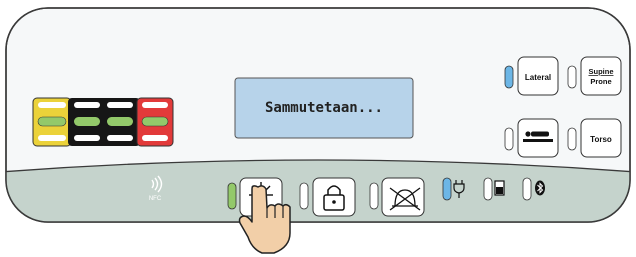  What do you see at coordinates (600, 71) in the screenshot?
I see `supine-label: Supine` at bounding box center [600, 71].